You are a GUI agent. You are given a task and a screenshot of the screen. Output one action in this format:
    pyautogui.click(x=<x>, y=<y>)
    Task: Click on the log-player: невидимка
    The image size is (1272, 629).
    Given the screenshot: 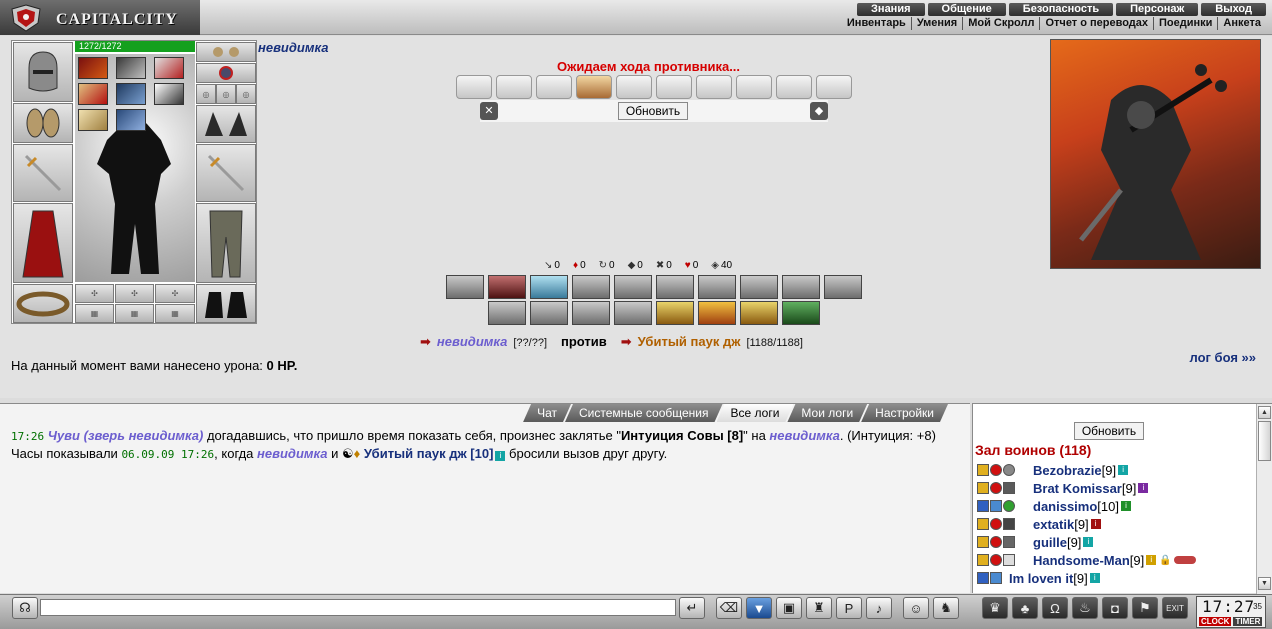 What is the action you would take?
    pyautogui.click(x=292, y=453)
    